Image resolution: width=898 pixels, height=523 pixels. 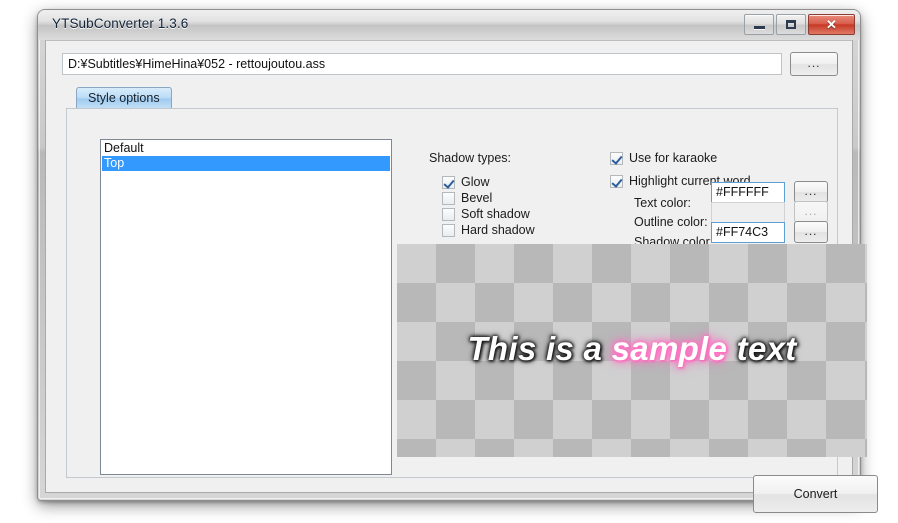 I want to click on checkbox-hard-shadow: Hard shadow, so click(x=488, y=230).